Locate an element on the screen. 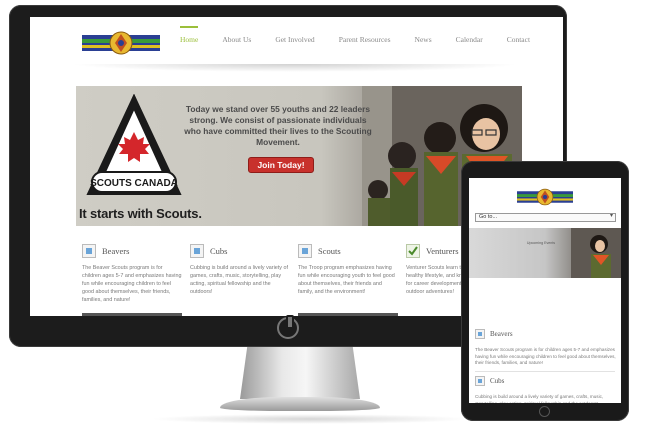 This screenshot has height=445, width=645. scouts-icon is located at coordinates (305, 251).